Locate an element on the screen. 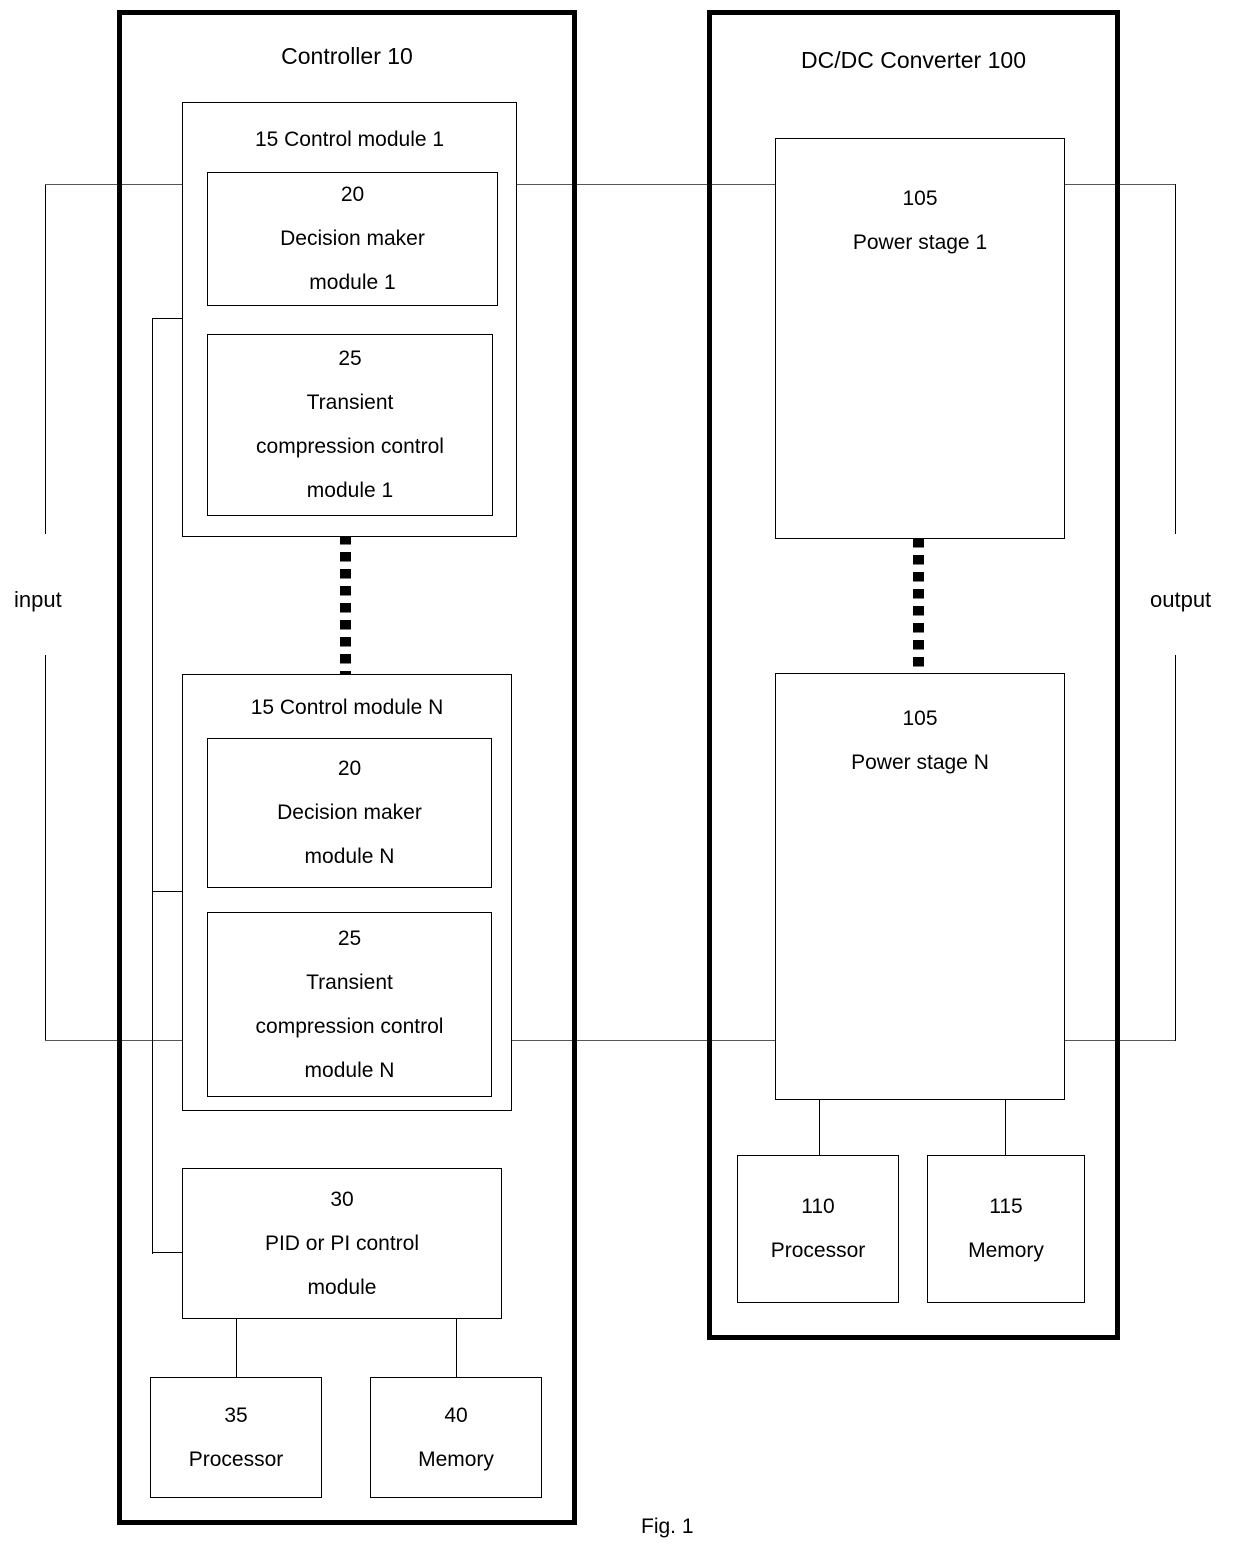 Image resolution: width=1240 pixels, height=1565 pixels. pid-module-line2: module is located at coordinates (342, 1287).